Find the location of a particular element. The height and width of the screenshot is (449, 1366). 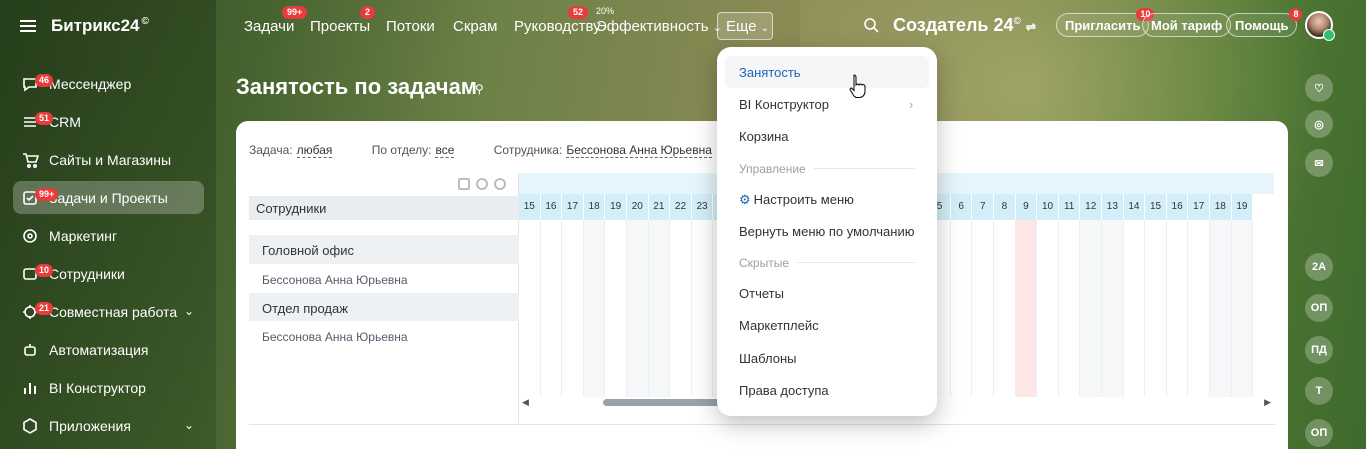

menu-item-configure: ⚙ Настроить меню is located at coordinates (796, 200).